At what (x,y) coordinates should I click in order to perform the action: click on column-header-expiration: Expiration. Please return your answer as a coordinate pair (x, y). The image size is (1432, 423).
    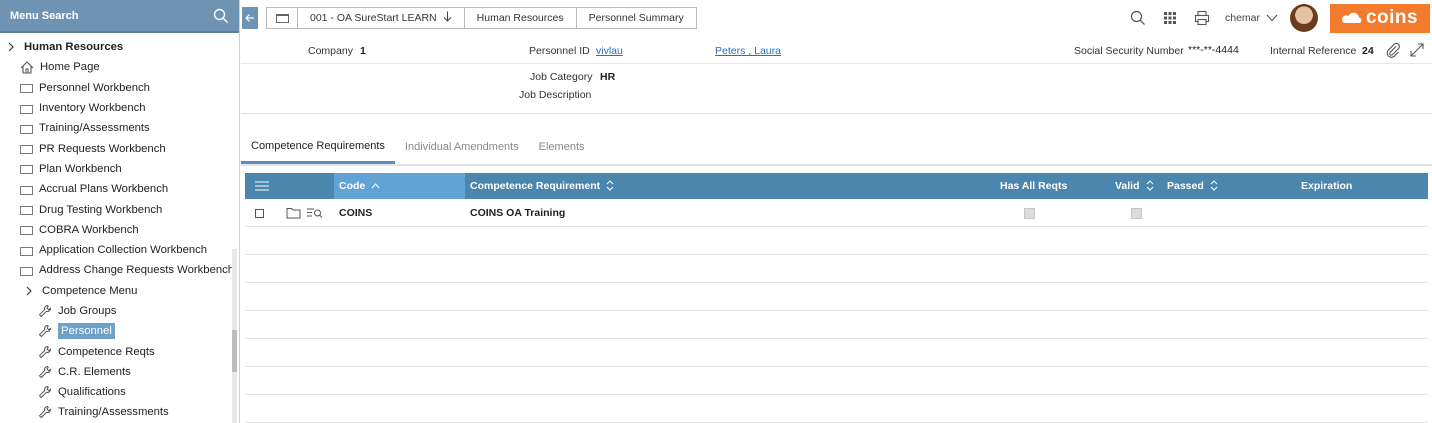
    Looking at the image, I should click on (1326, 186).